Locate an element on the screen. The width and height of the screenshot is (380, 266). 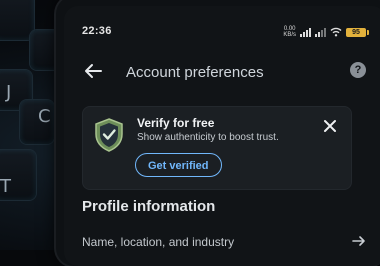
arrow-left-icon is located at coordinates (93, 71).